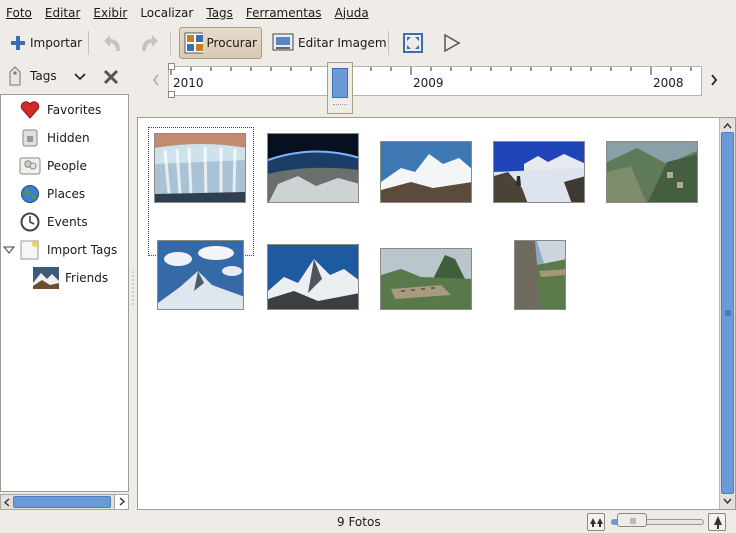 The image size is (736, 533). What do you see at coordinates (540, 275) in the screenshot?
I see `photo-thumbnail-cliff-path` at bounding box center [540, 275].